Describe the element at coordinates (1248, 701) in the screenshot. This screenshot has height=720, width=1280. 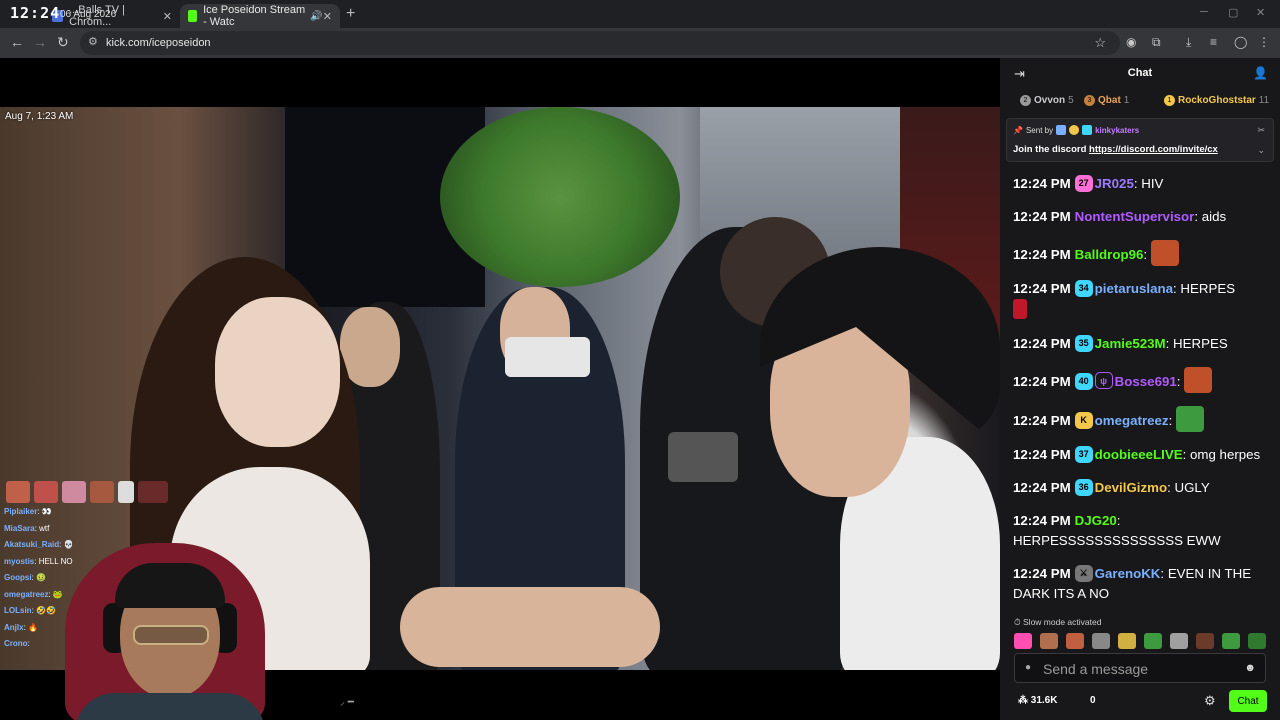
I see `send-chat-button: Chat` at that location.